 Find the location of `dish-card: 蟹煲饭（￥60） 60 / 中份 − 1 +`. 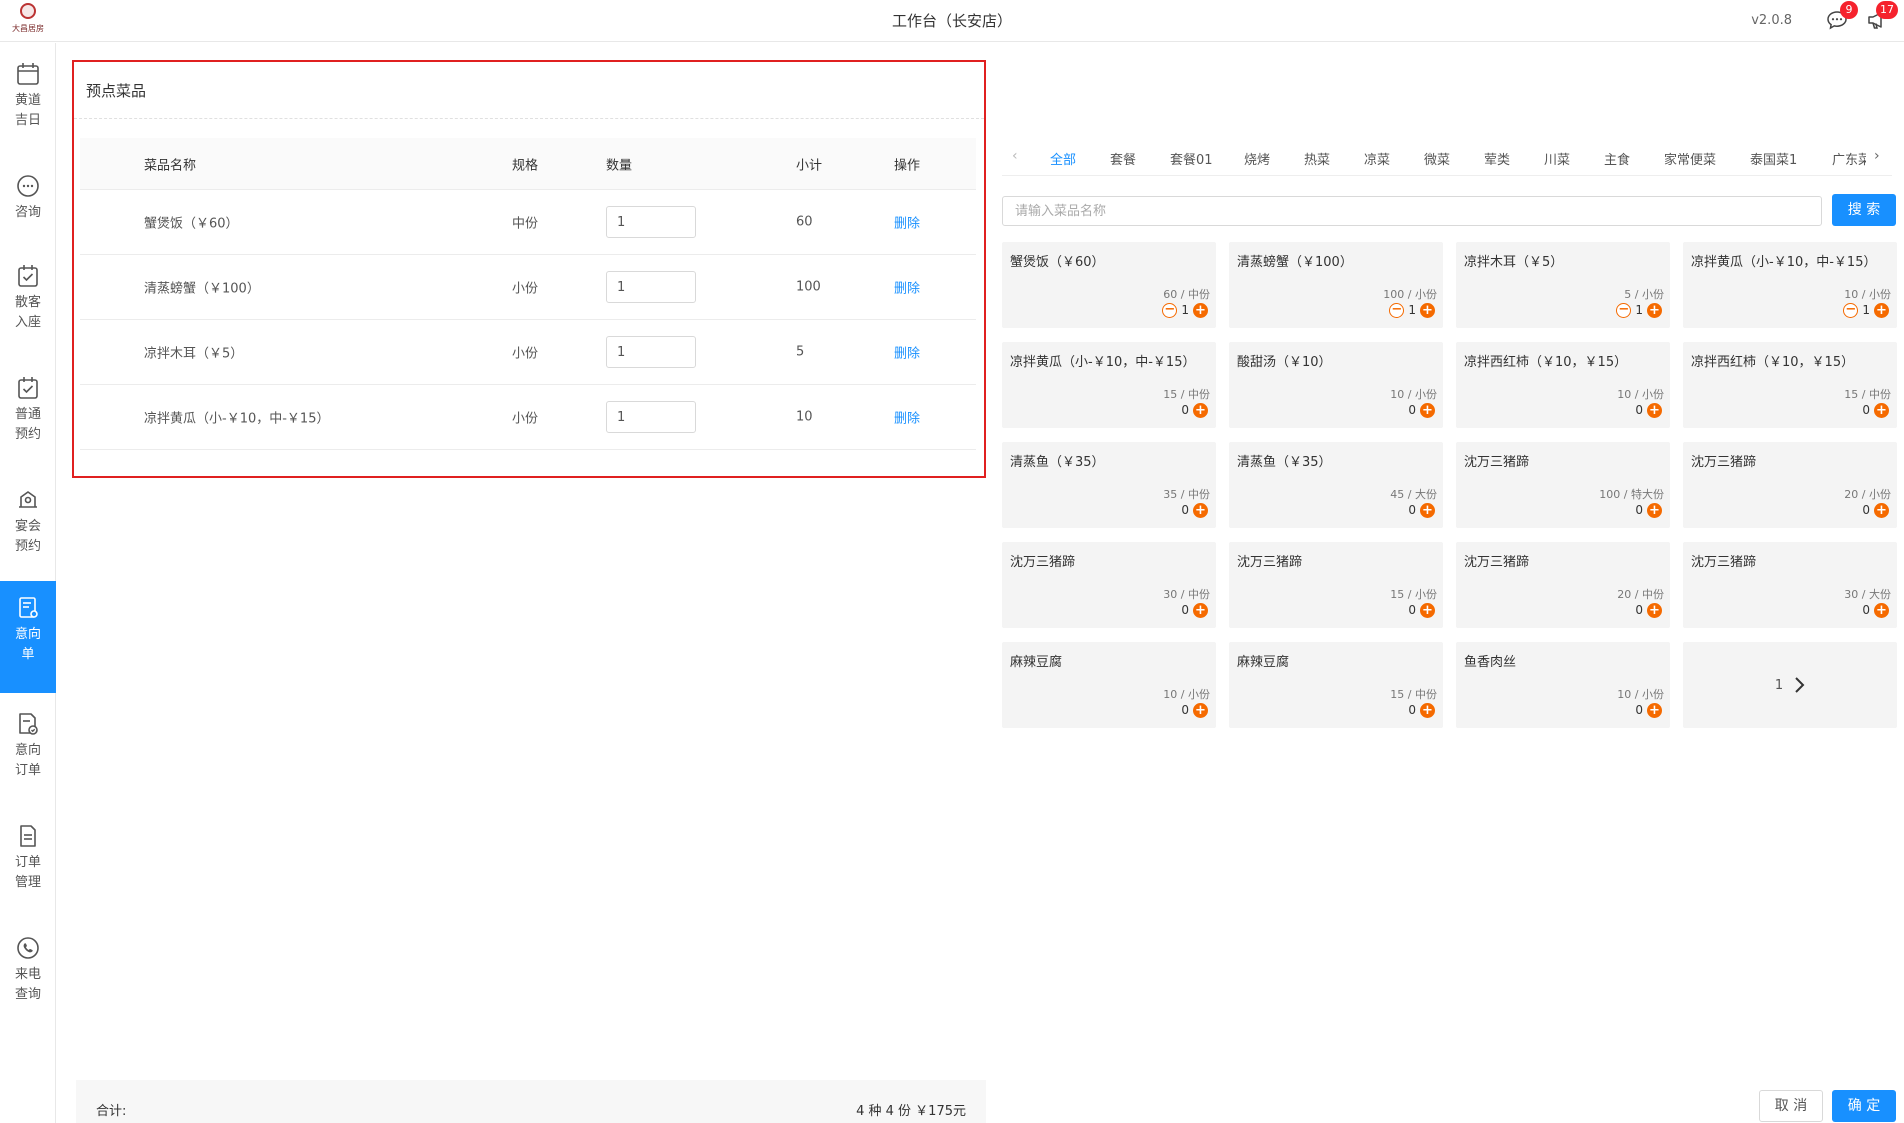

dish-card: 蟹煲饭（￥60） 60 / 中份 − 1 + is located at coordinates (1109, 285).